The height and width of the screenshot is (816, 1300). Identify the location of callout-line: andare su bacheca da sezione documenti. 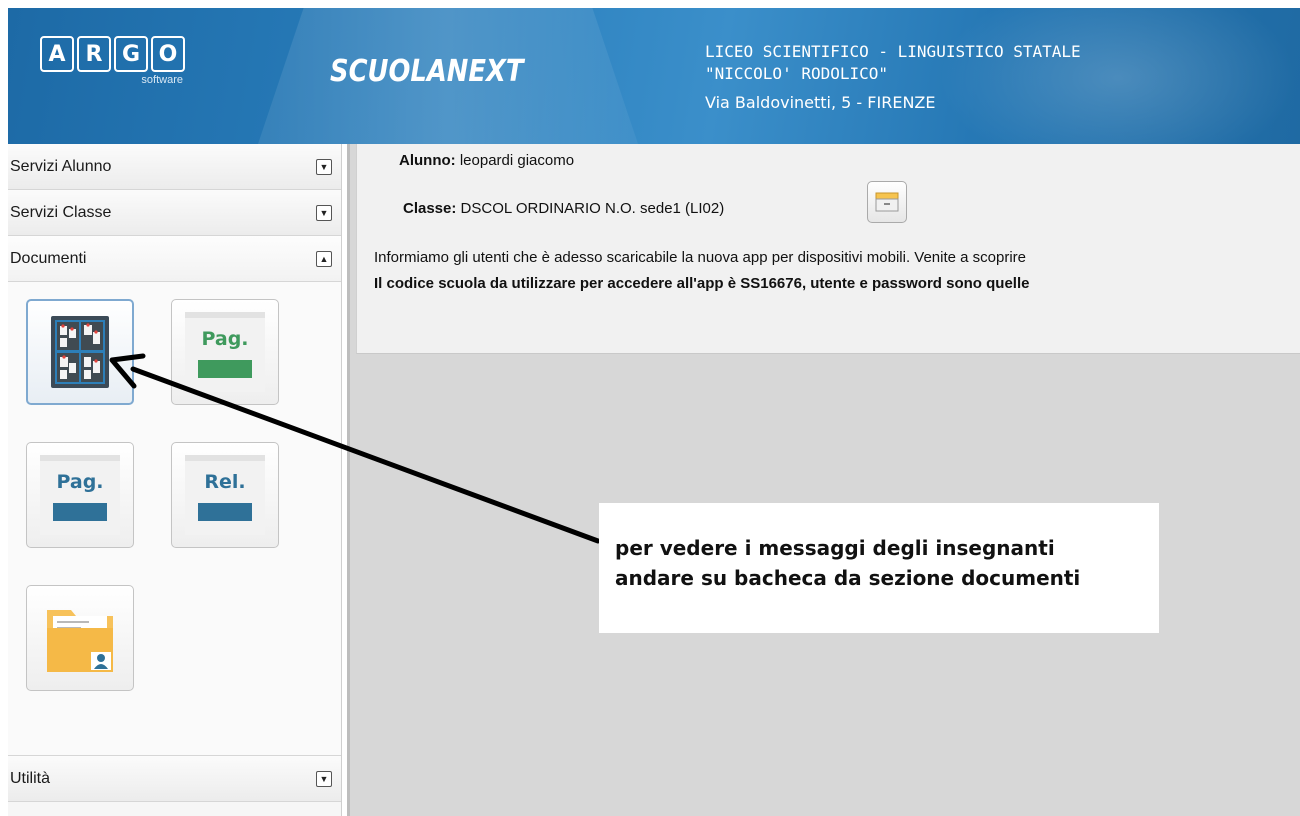
(848, 578).